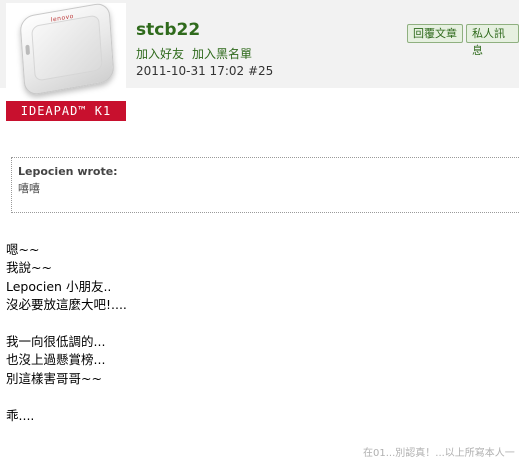  Describe the element at coordinates (68, 171) in the screenshot. I see `quote-author: Lepocien wrote:` at that location.